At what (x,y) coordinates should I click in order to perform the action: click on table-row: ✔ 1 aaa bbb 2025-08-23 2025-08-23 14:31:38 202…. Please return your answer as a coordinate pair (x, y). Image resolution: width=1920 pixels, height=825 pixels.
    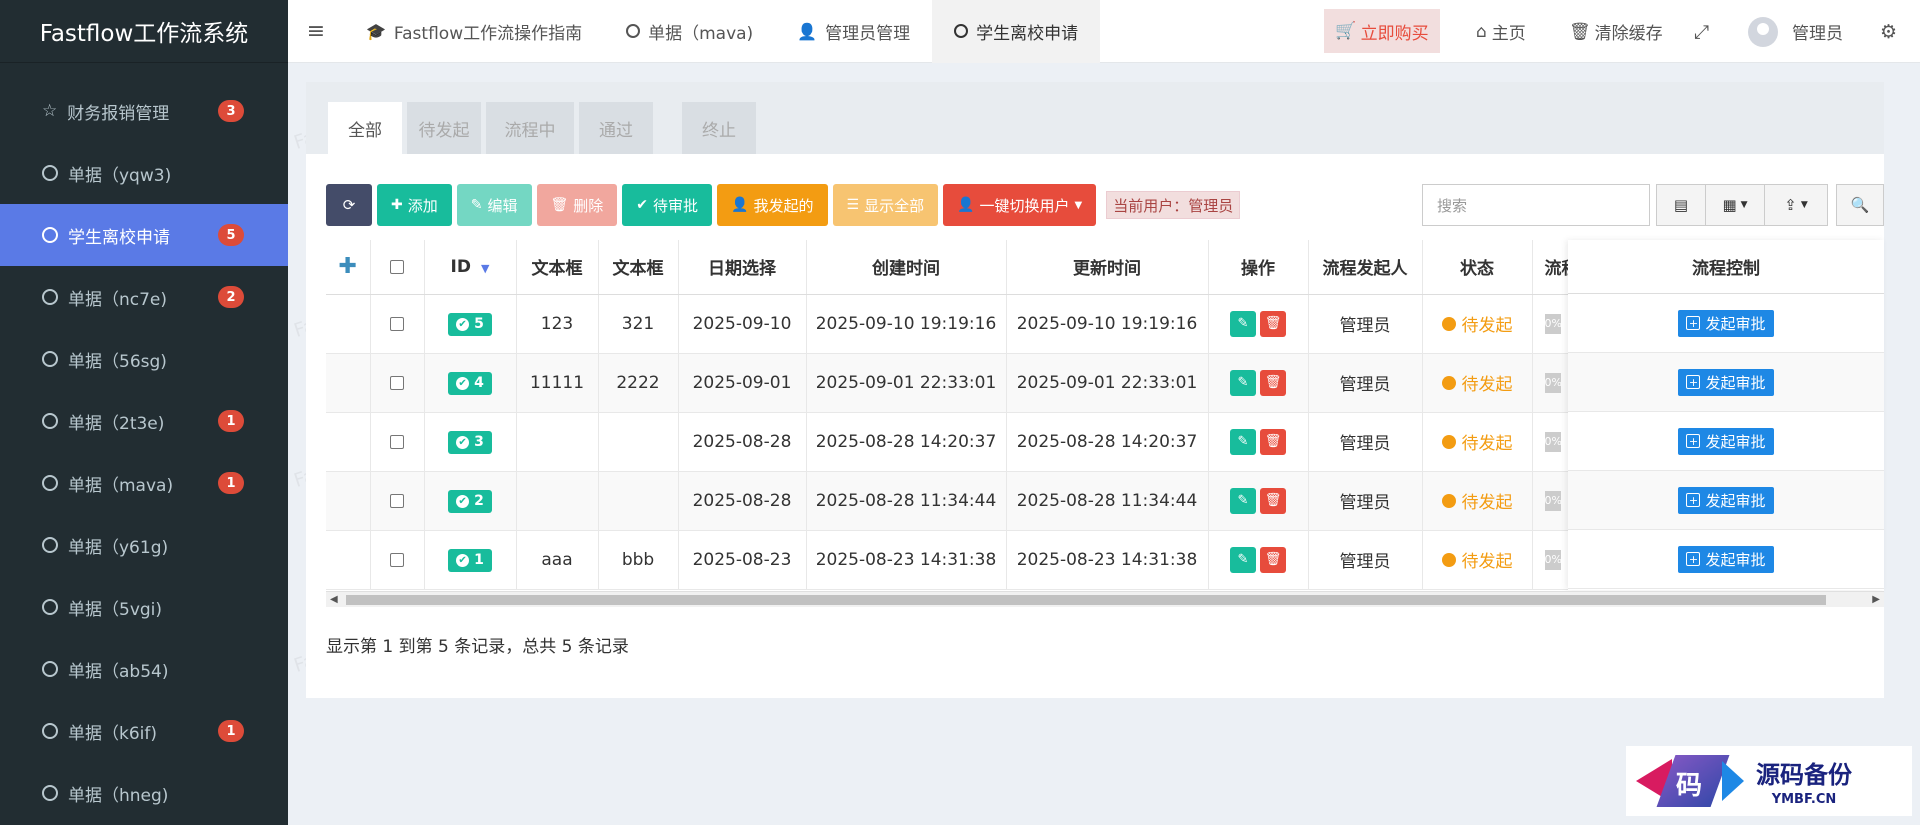
    Looking at the image, I should click on (959, 560).